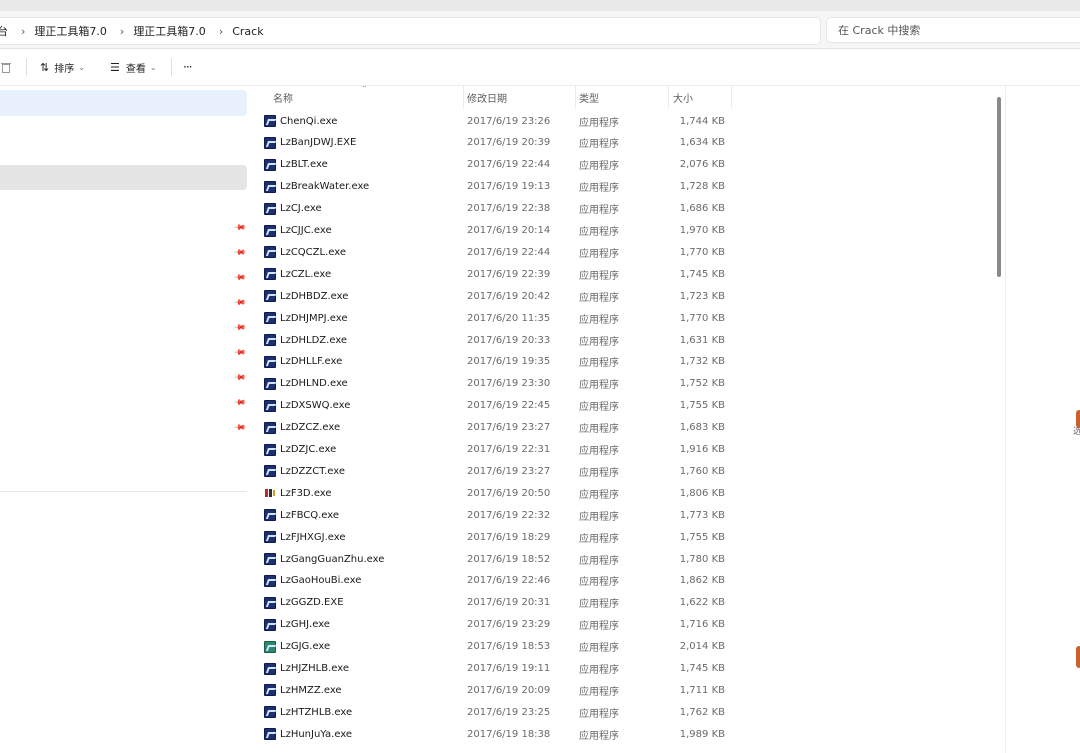 The image size is (1080, 753). I want to click on file-date-cell: 2017/6/19 22:38, so click(509, 209).